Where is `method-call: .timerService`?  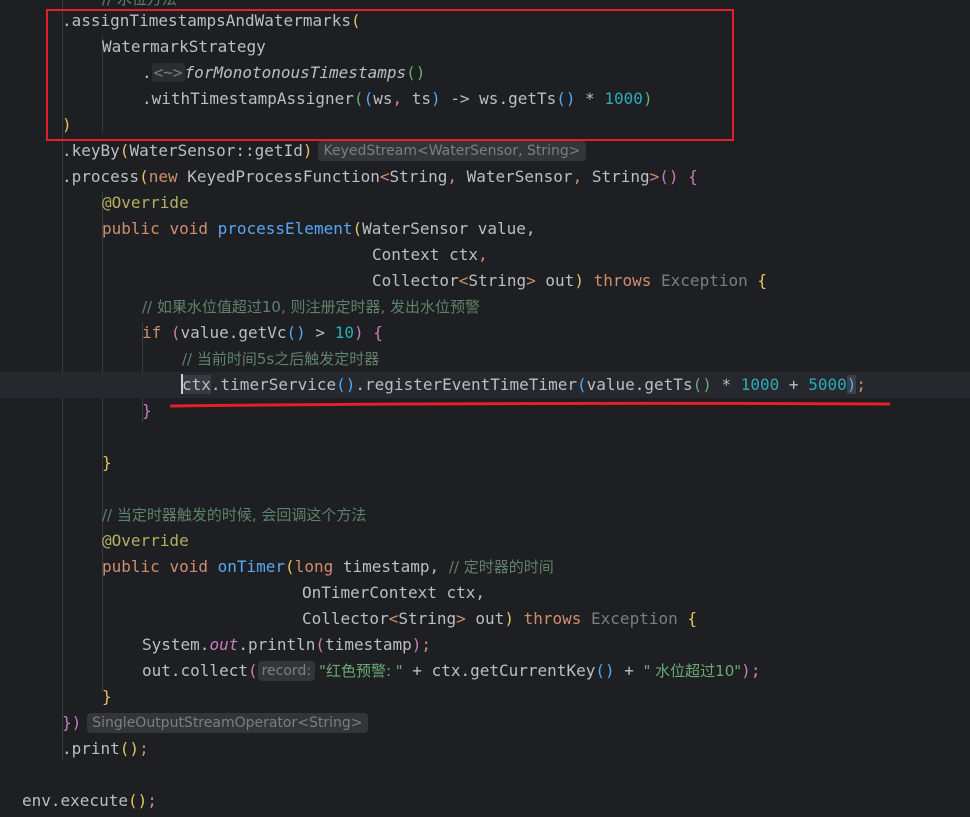 method-call: .timerService is located at coordinates (273, 384).